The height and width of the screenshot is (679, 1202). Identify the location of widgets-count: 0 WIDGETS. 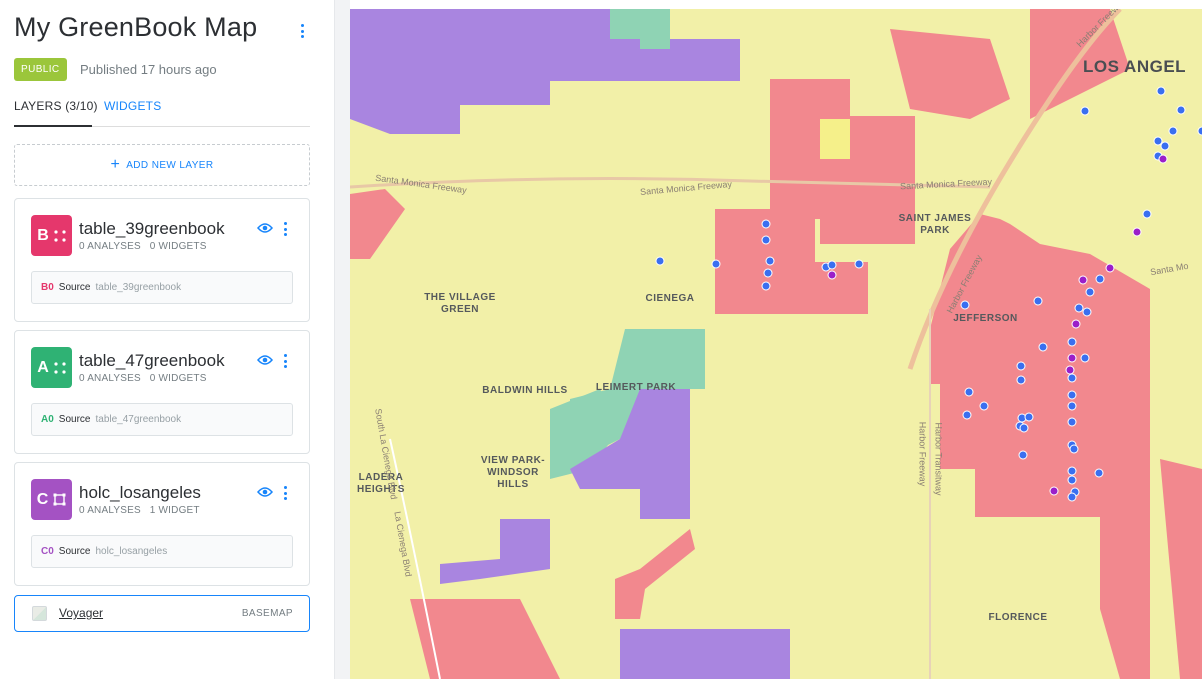
(178, 246).